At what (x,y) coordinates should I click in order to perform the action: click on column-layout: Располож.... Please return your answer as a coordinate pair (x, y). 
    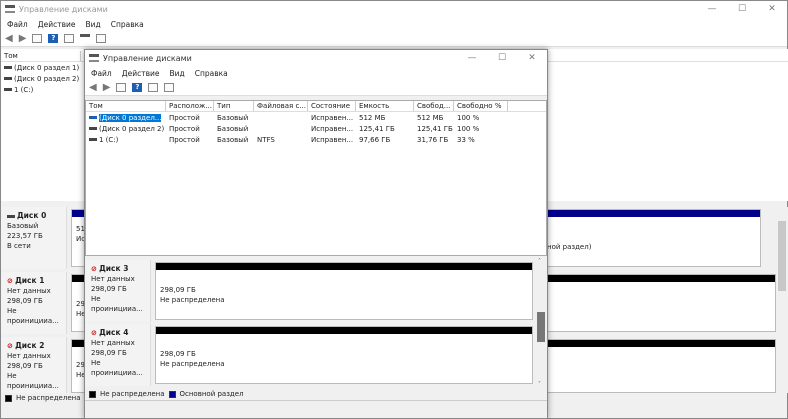
    Looking at the image, I should click on (190, 106).